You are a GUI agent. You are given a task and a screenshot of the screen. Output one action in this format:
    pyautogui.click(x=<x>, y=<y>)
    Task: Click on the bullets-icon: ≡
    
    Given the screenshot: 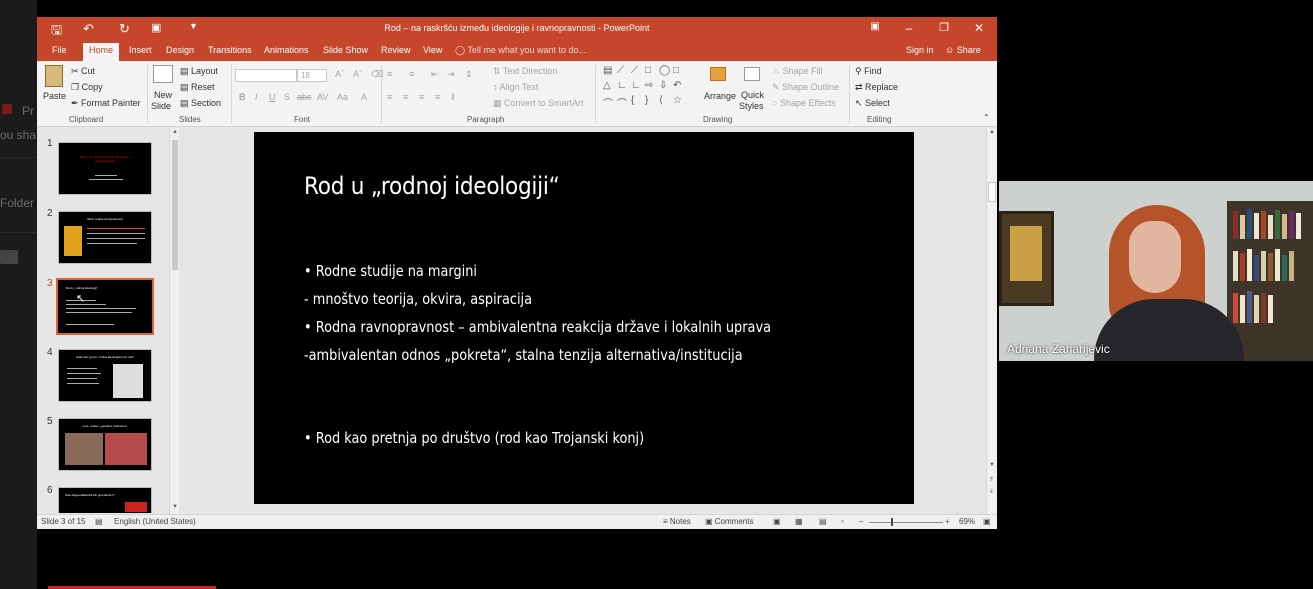 What is the action you would take?
    pyautogui.click(x=389, y=74)
    